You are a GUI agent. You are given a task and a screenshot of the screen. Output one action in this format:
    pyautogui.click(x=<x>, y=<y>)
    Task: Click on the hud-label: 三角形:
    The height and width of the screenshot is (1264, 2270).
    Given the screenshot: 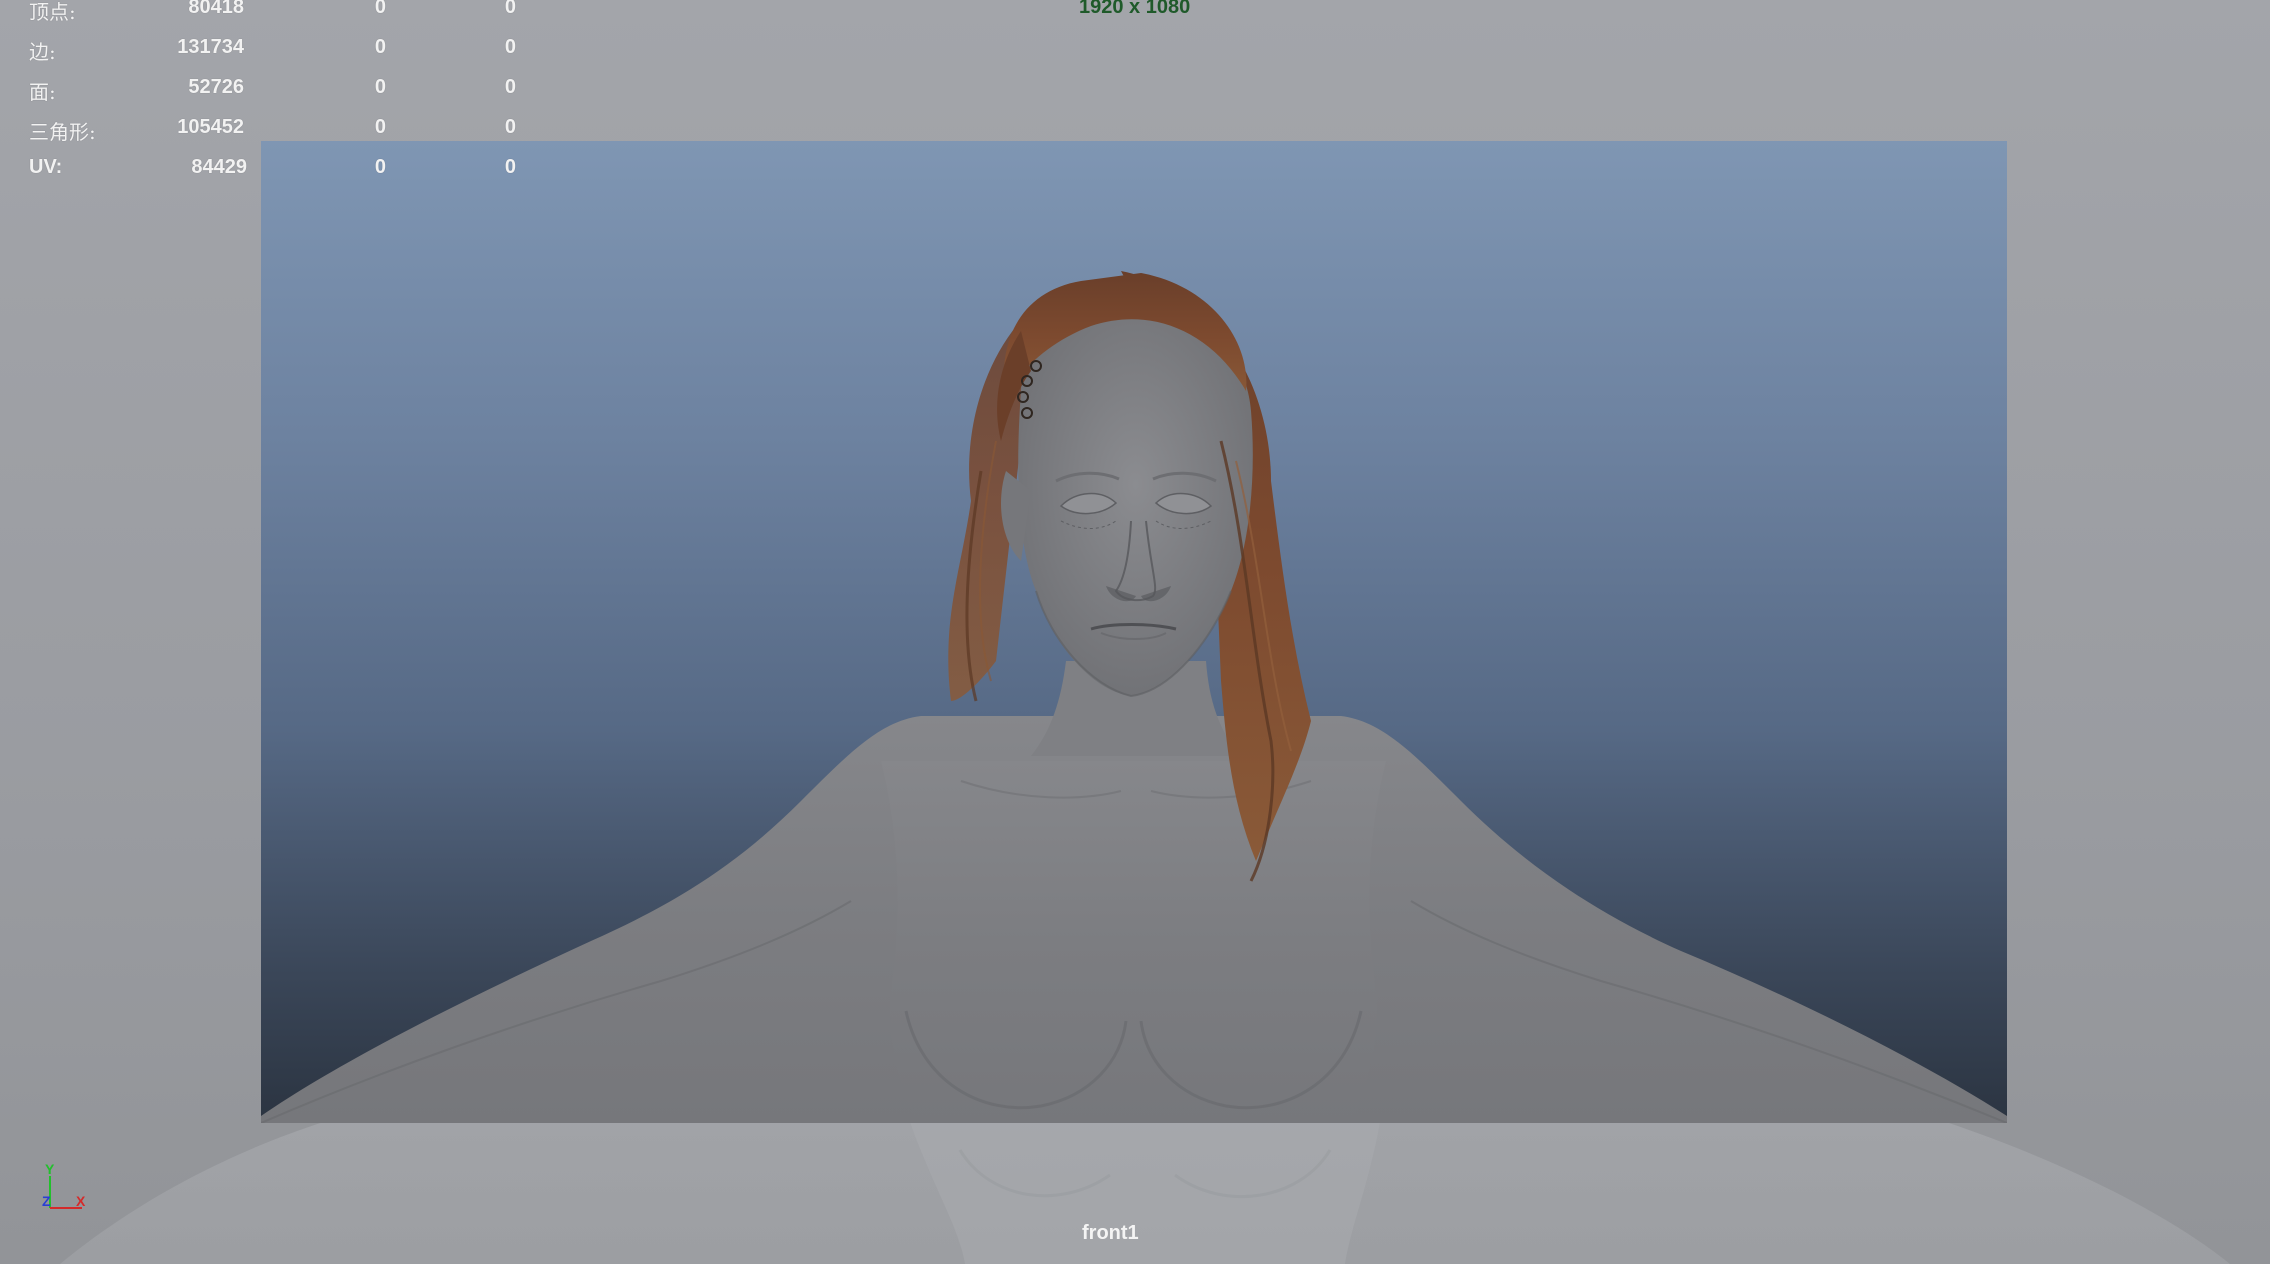 What is the action you would take?
    pyautogui.click(x=62, y=132)
    